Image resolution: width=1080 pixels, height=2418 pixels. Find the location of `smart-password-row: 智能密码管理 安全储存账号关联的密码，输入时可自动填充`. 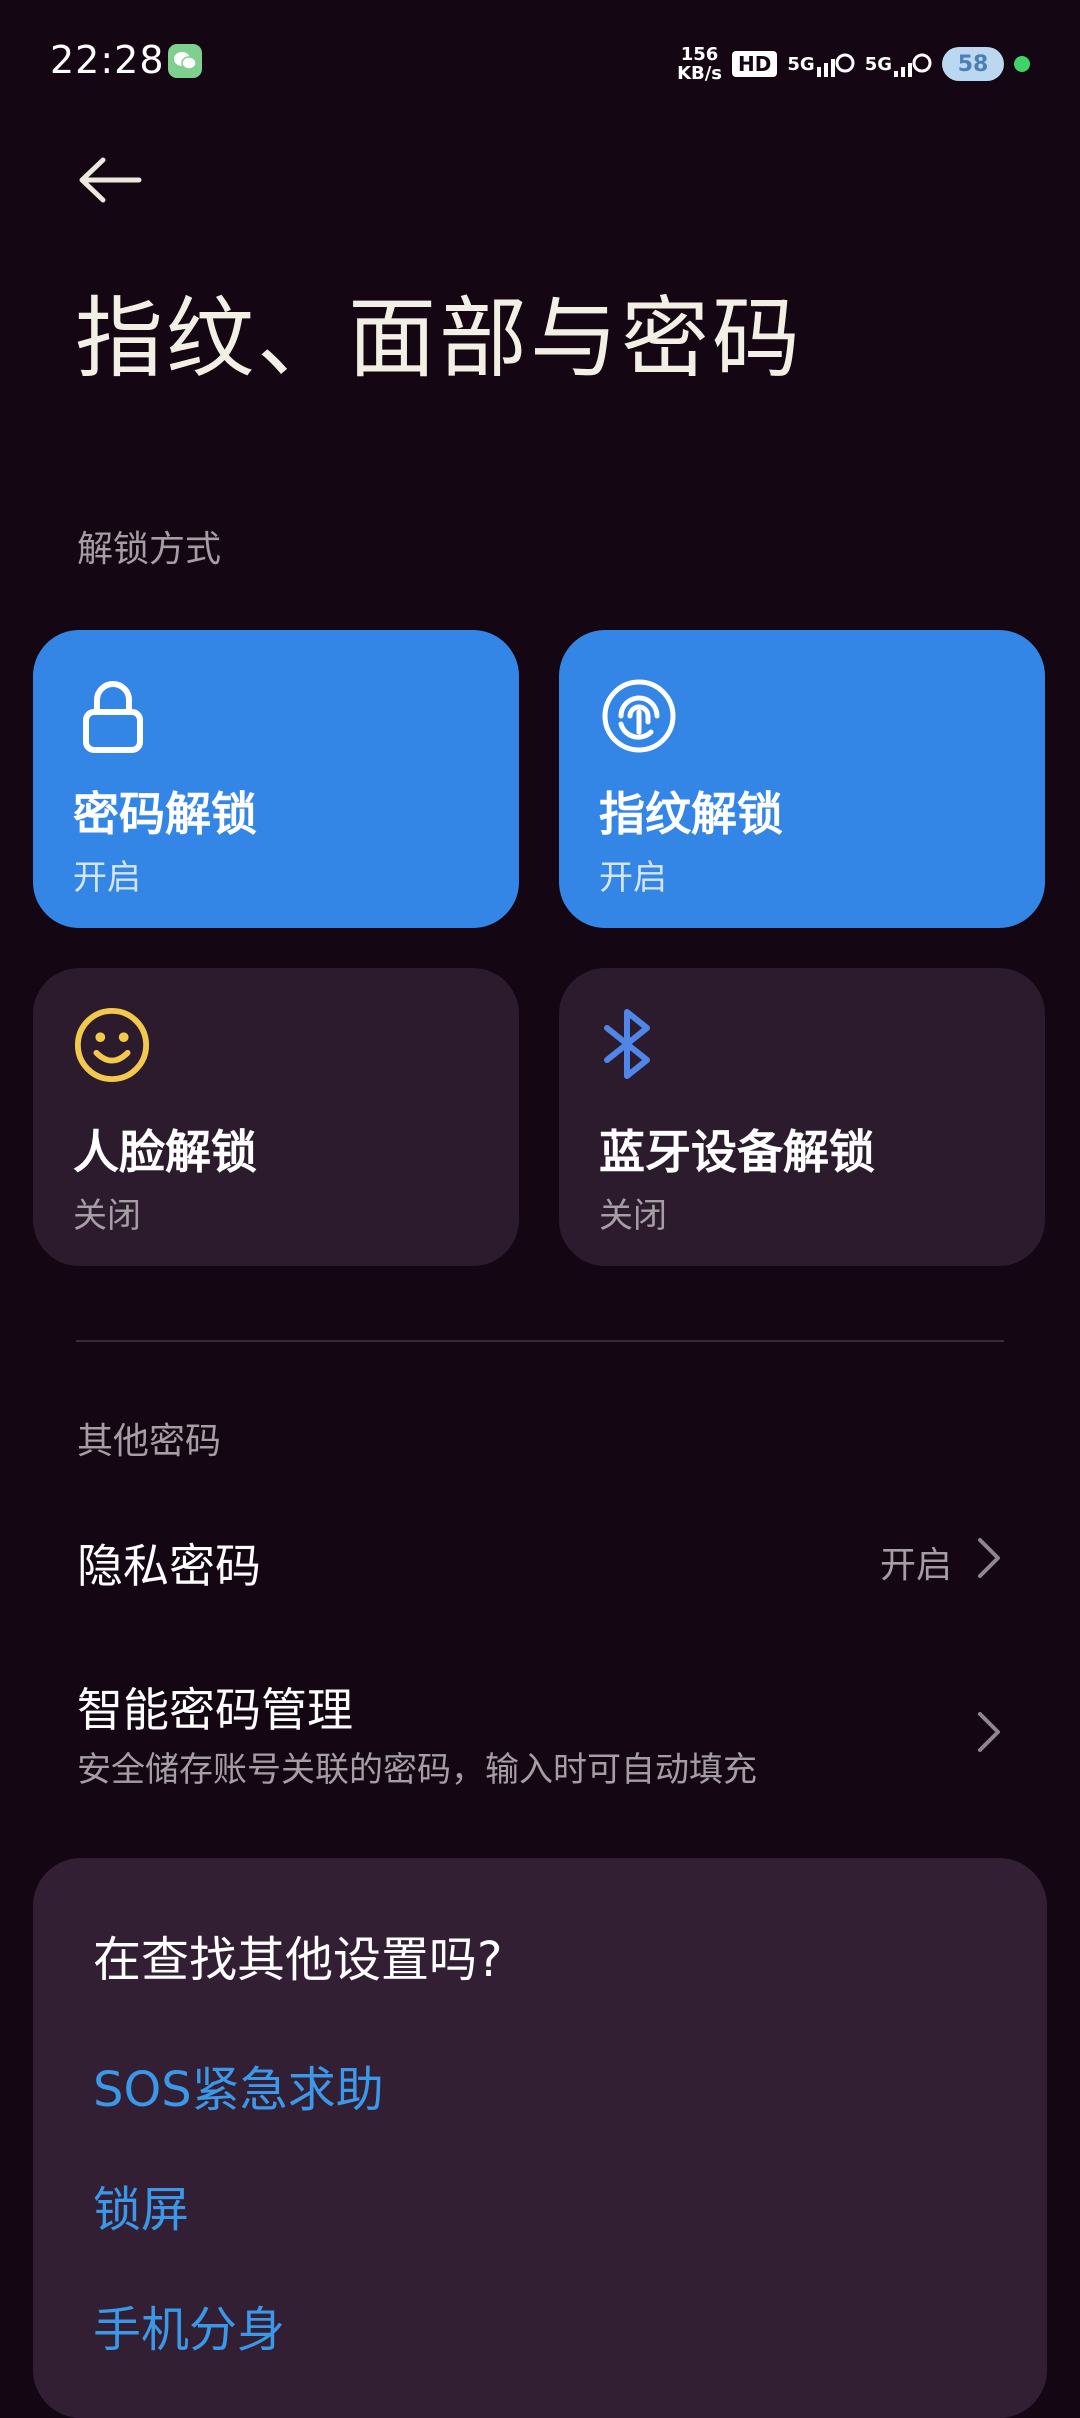

smart-password-row: 智能密码管理 安全储存账号关联的密码，输入时可自动填充 is located at coordinates (540, 1735).